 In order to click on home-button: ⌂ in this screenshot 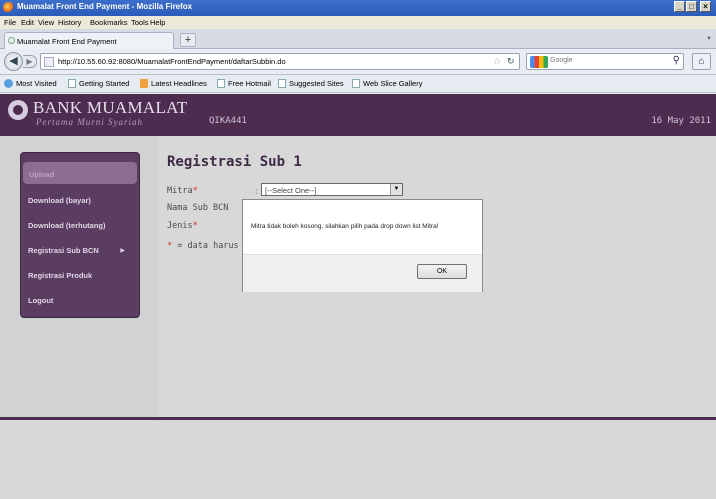, I will do `click(701, 61)`.